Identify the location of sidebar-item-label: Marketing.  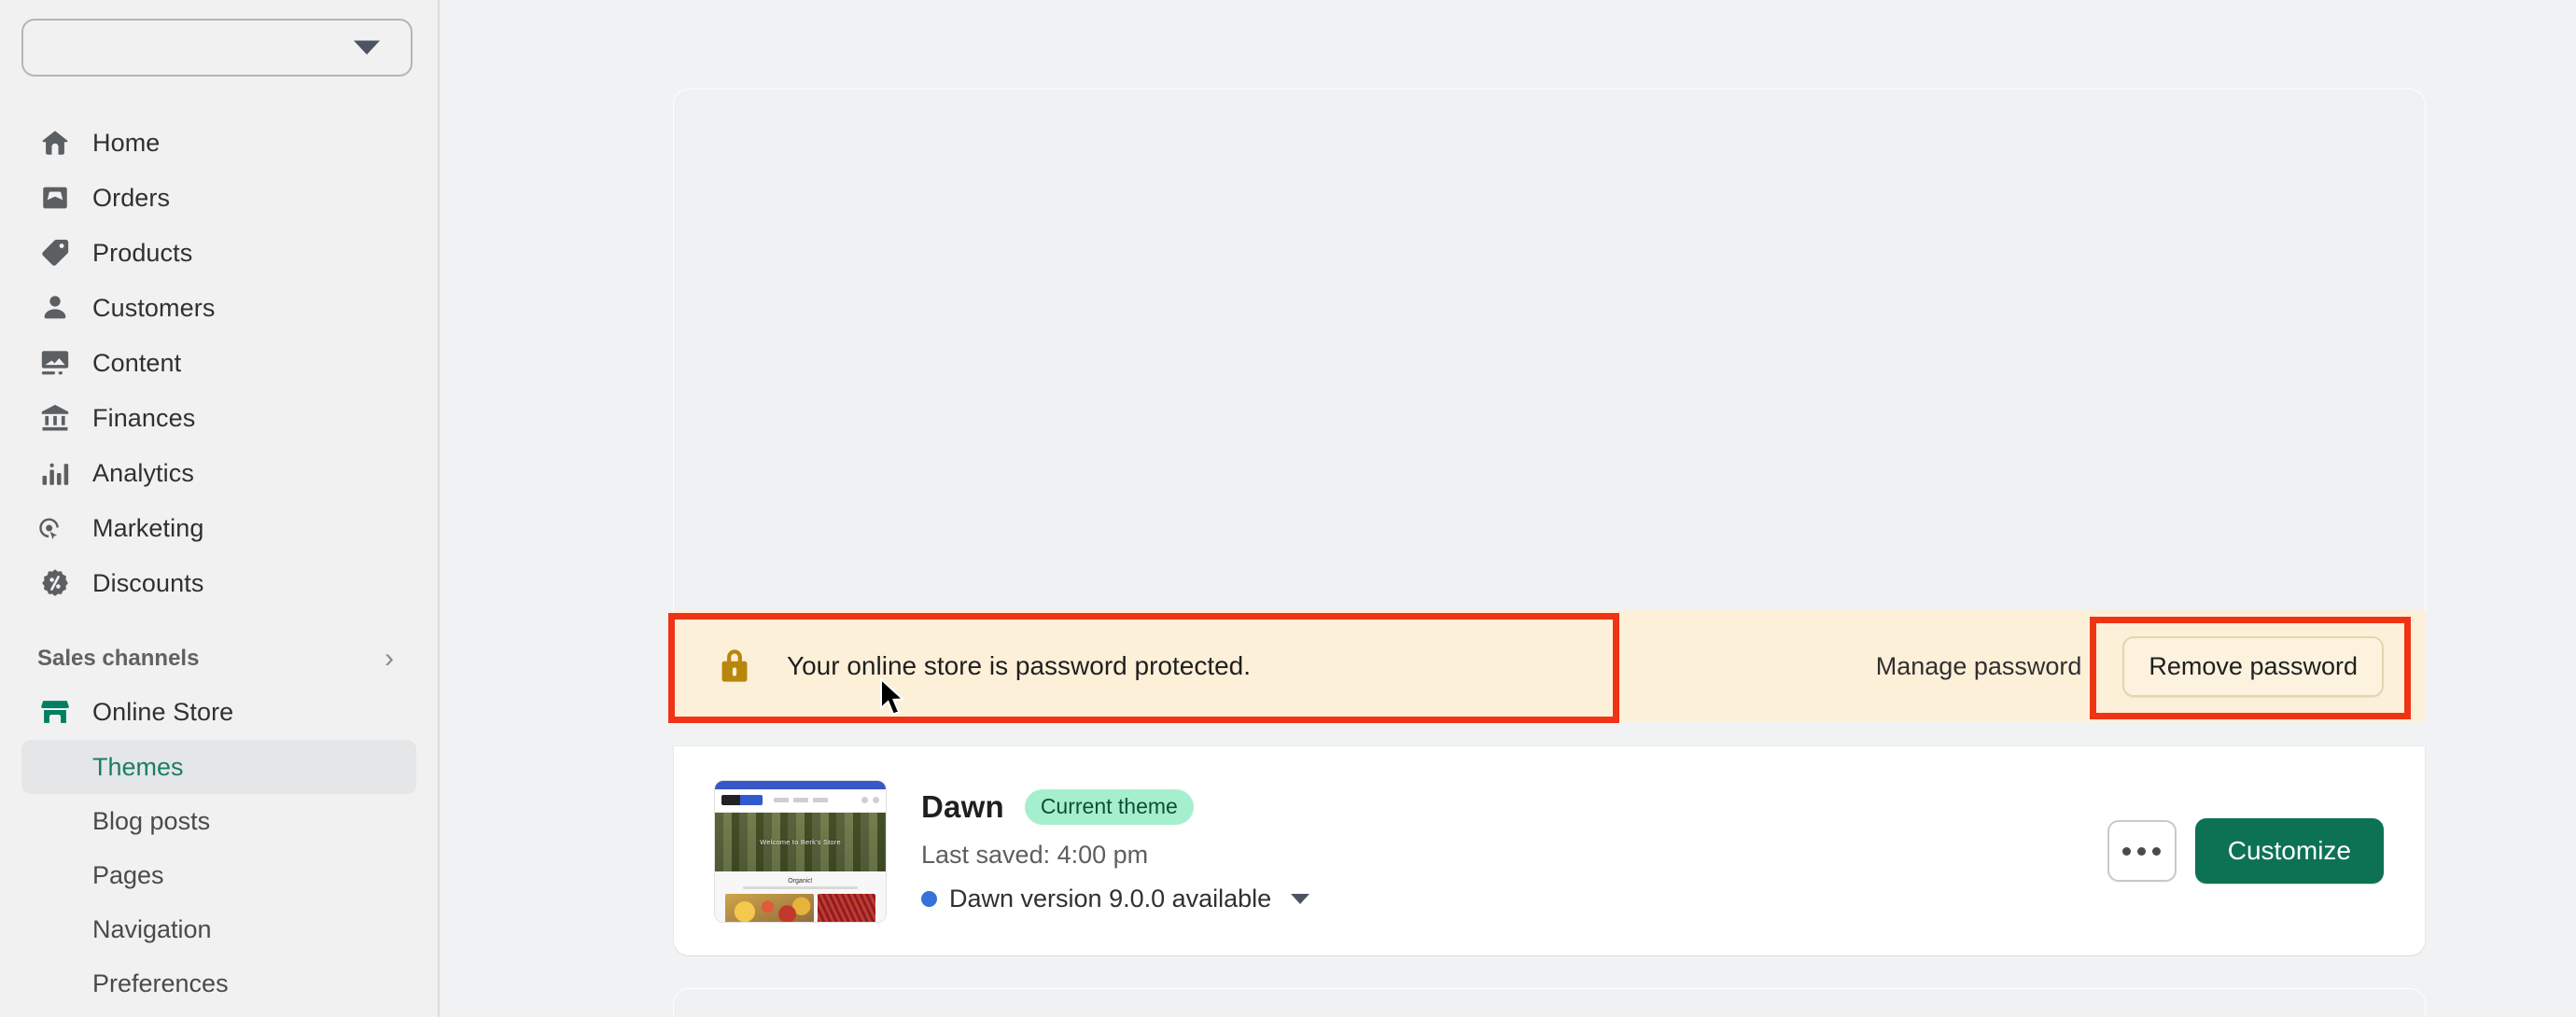
(148, 528).